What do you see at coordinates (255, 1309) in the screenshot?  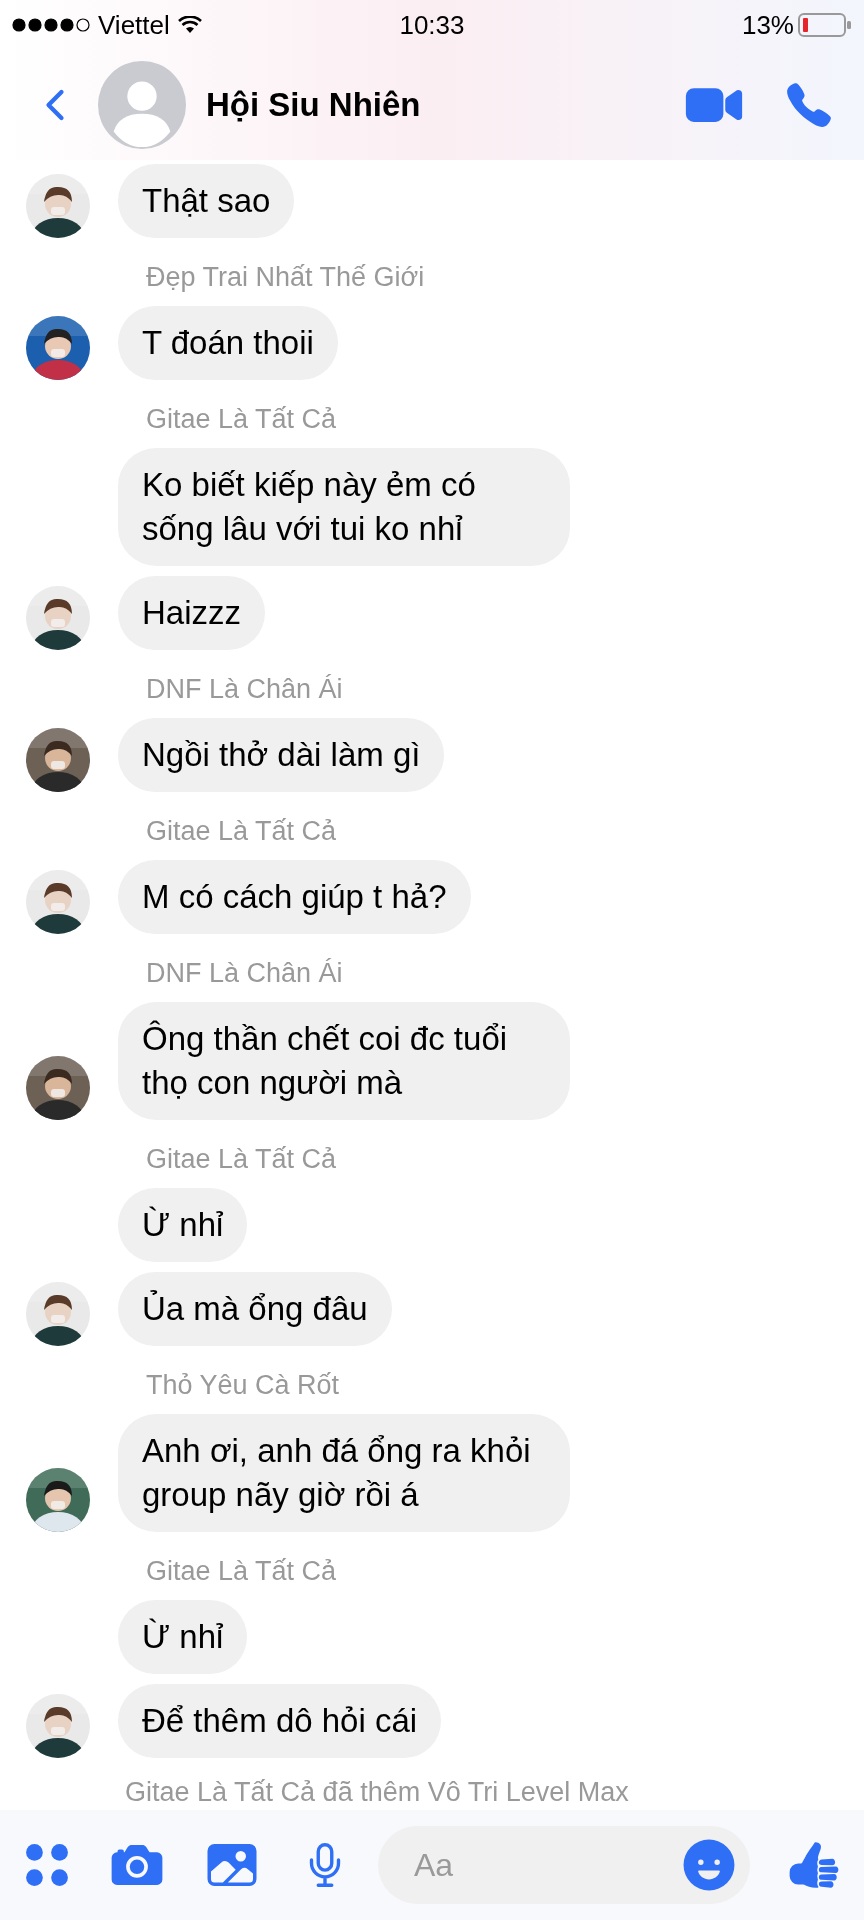 I see `message-bubble: Ủa mà ổng đâu` at bounding box center [255, 1309].